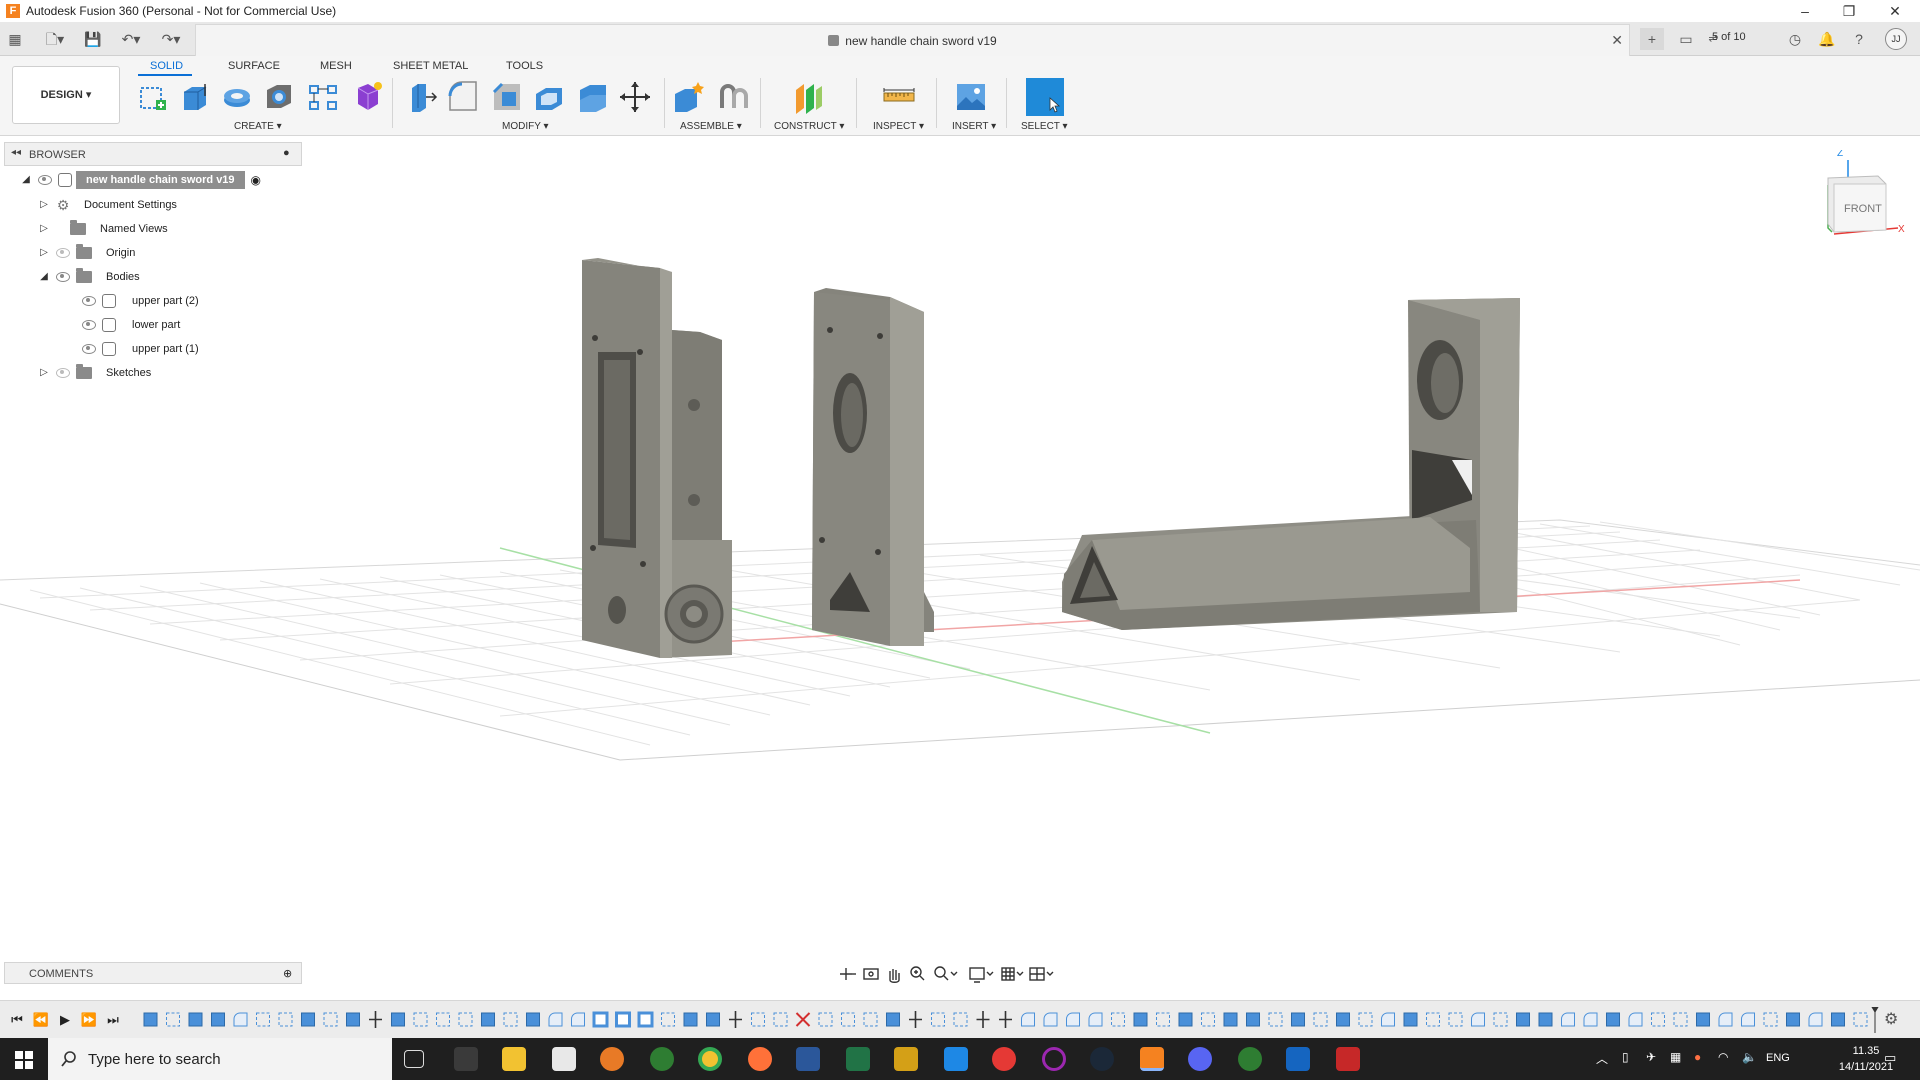 The height and width of the screenshot is (1080, 1920). I want to click on new-component-icon, so click(689, 97).